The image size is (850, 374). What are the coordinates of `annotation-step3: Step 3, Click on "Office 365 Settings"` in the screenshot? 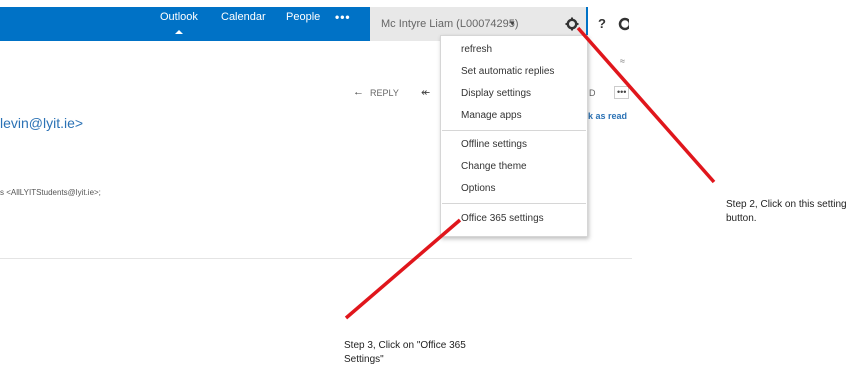 It's located at (405, 352).